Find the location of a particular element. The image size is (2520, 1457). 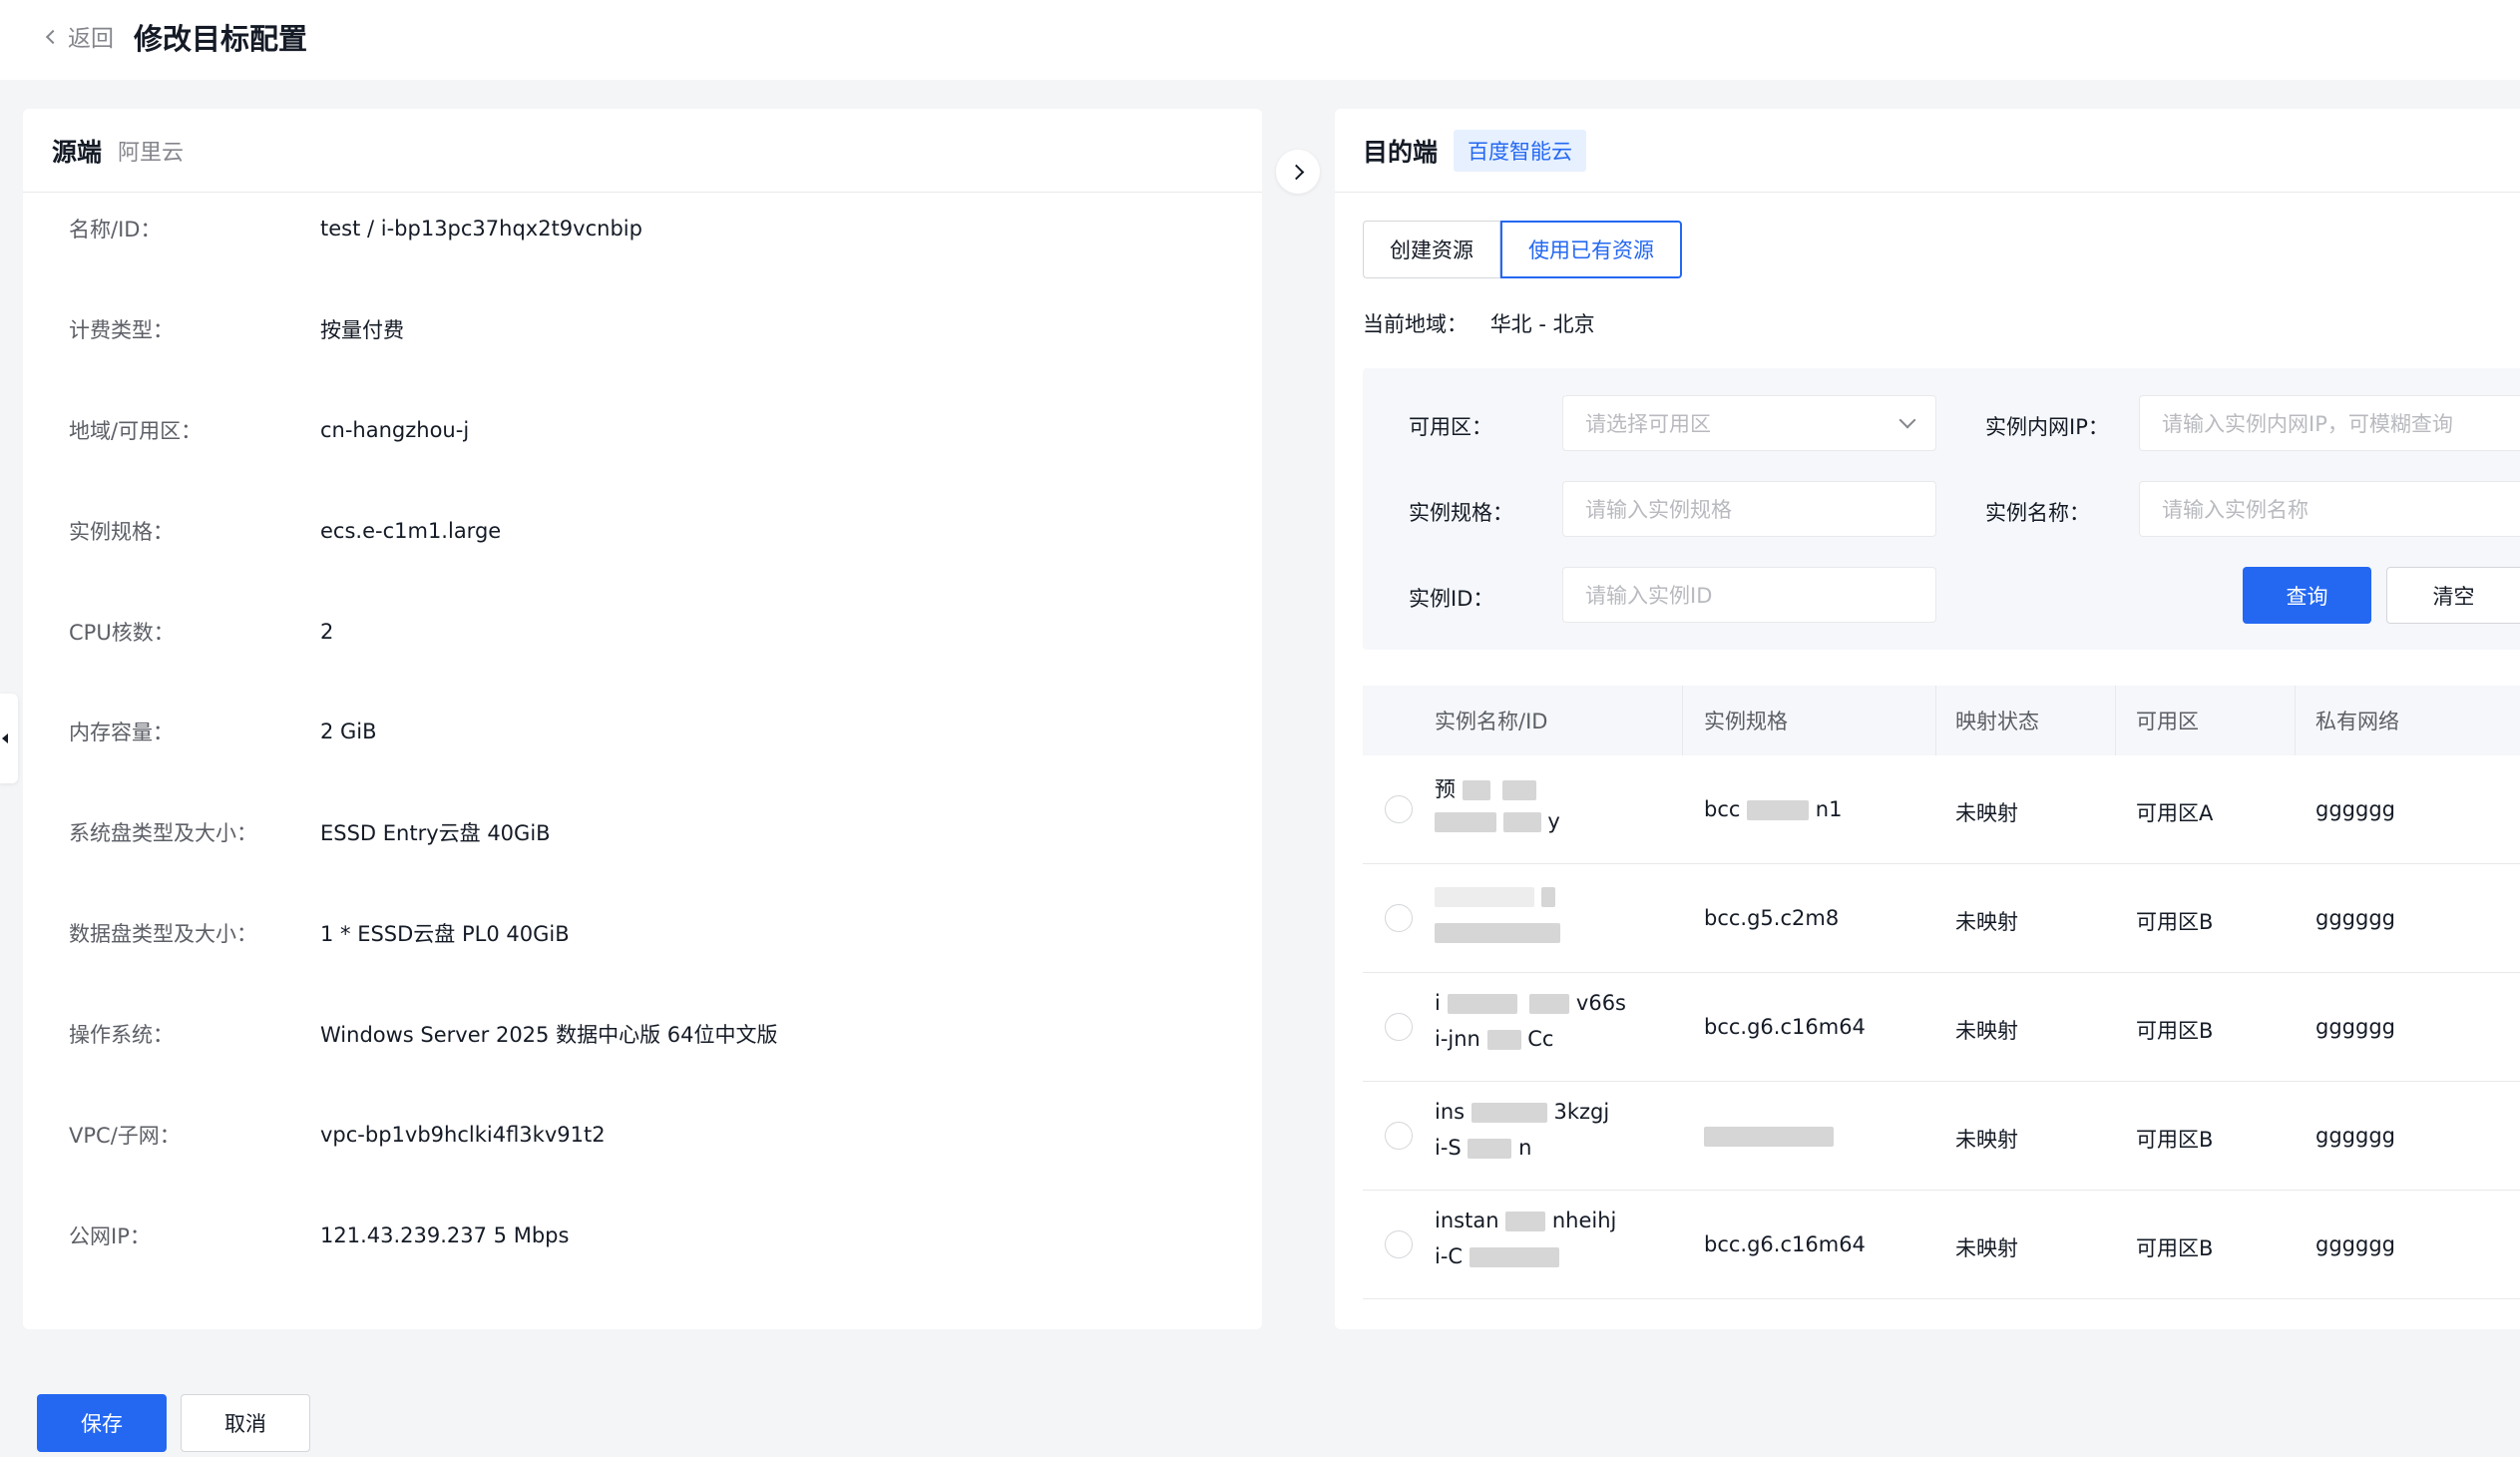

region-value: 华北 - 北京 is located at coordinates (1542, 324).